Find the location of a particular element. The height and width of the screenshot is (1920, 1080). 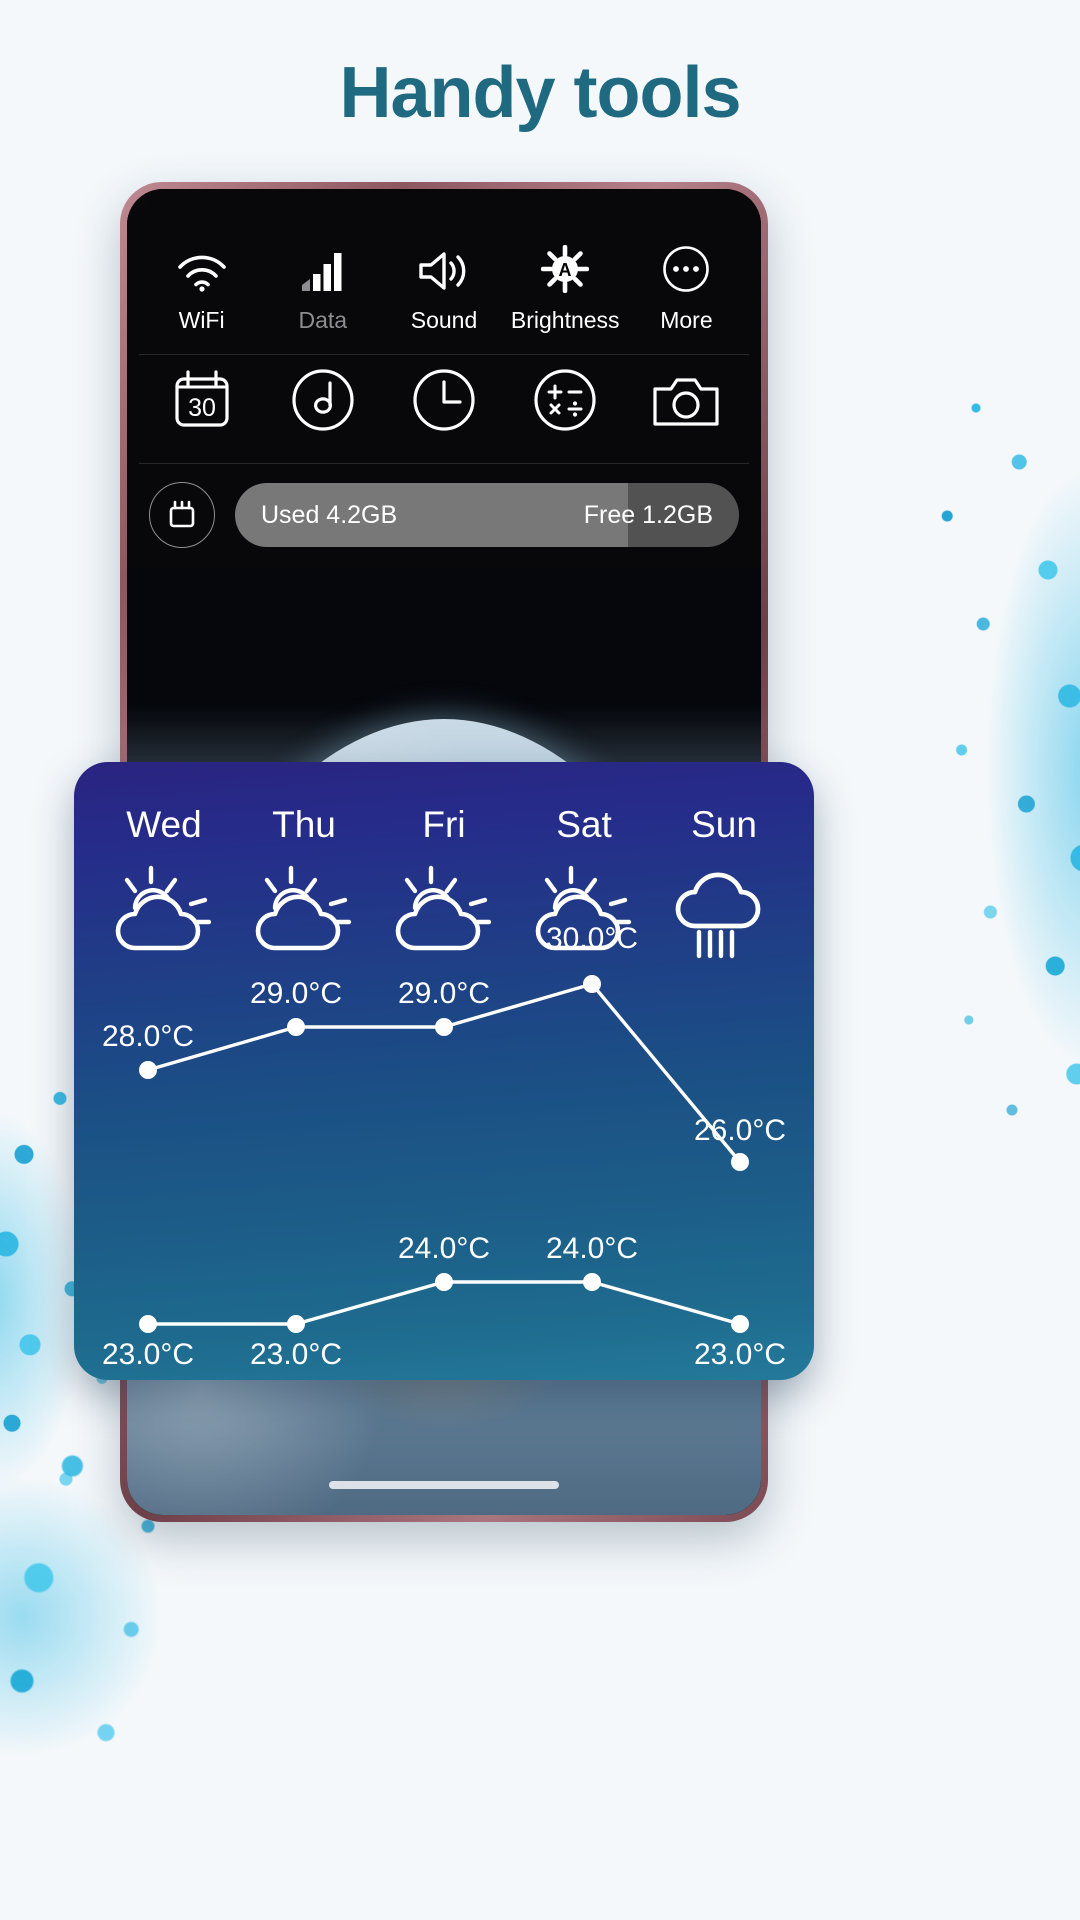

wifi-icon is located at coordinates (202, 269).